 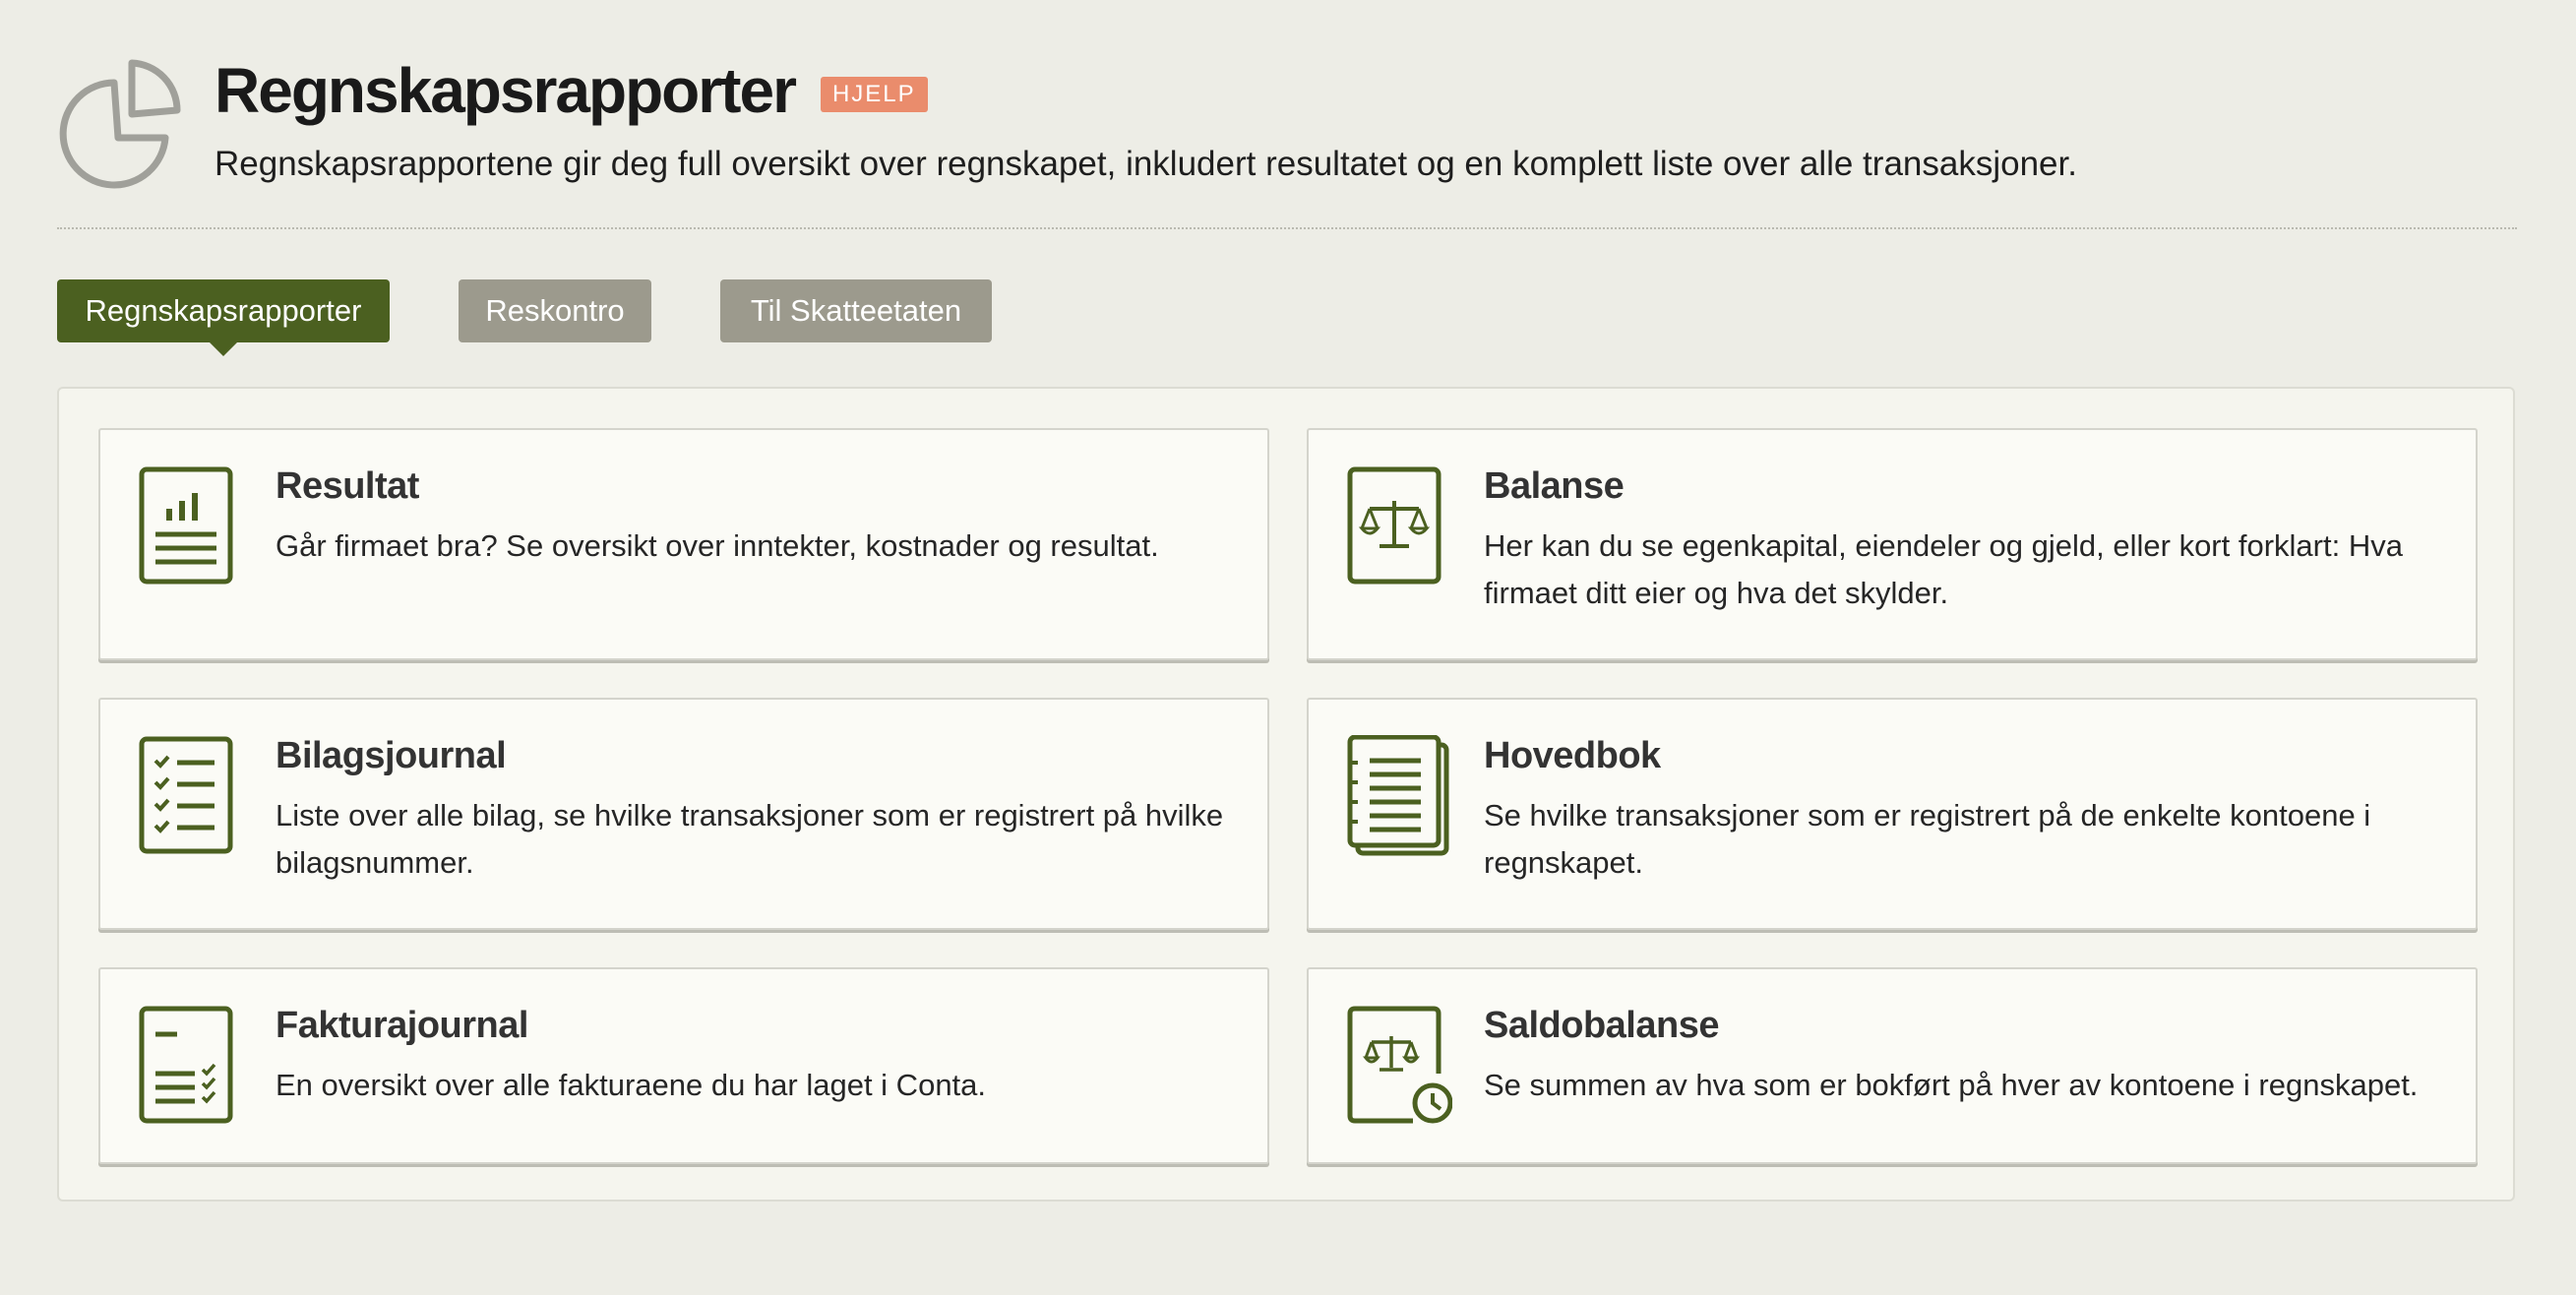 I want to click on card-title: Resultat, so click(x=347, y=486).